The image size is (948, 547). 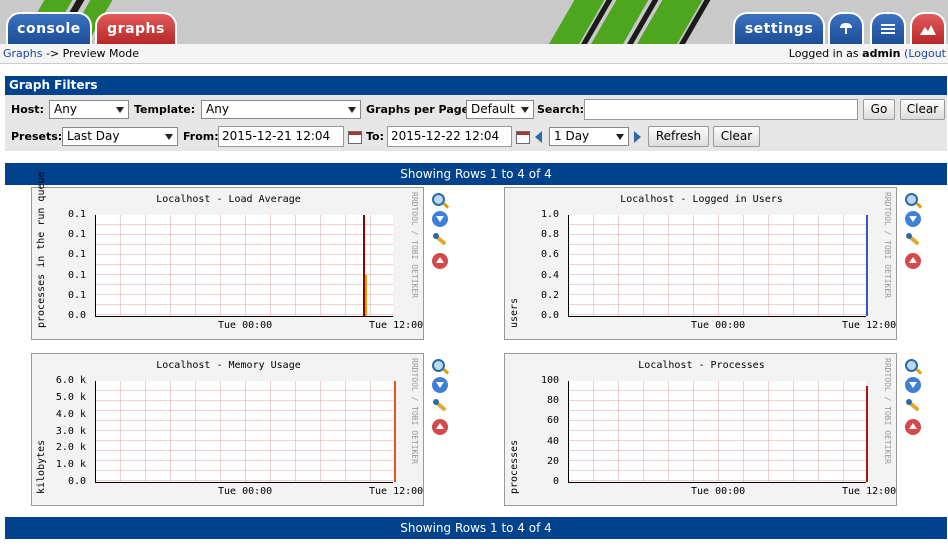 I want to click on y-tick-label: 4.0 k, so click(x=70, y=414).